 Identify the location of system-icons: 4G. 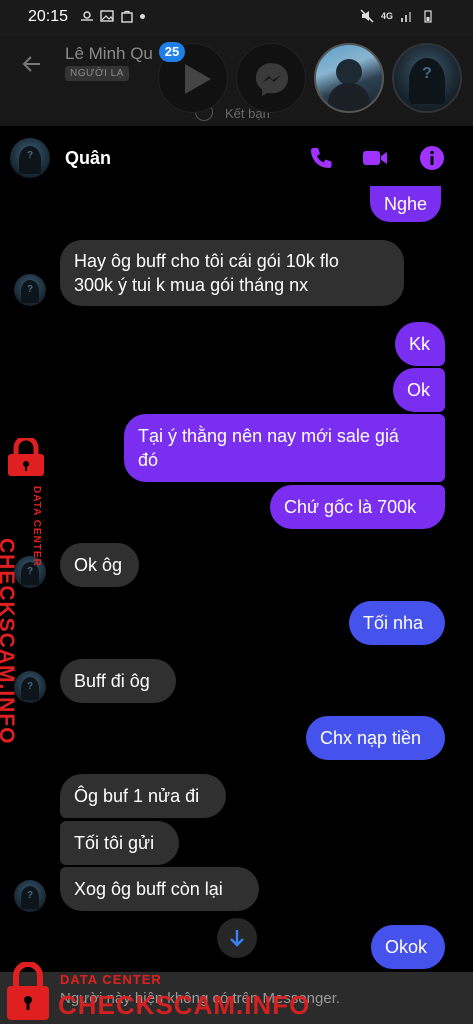
(397, 16).